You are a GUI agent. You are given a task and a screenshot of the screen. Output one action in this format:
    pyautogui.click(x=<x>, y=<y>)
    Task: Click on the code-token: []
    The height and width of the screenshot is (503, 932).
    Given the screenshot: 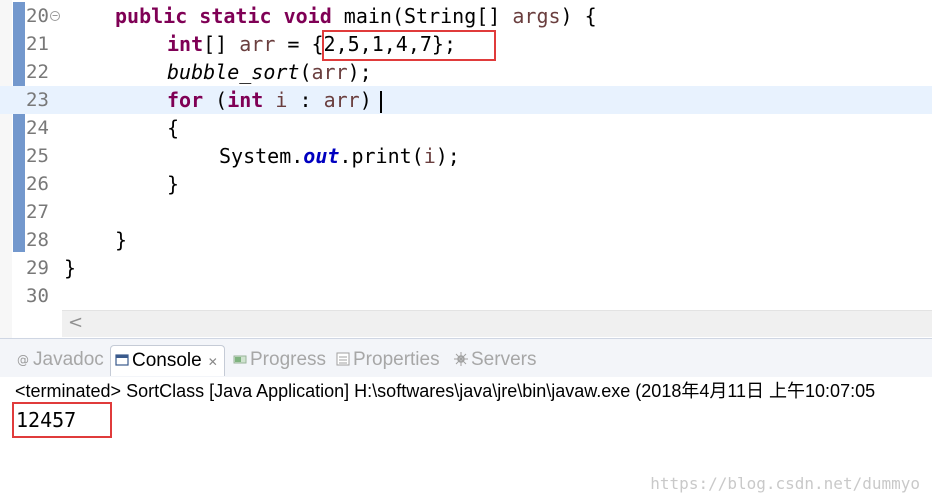 What is the action you would take?
    pyautogui.click(x=221, y=44)
    